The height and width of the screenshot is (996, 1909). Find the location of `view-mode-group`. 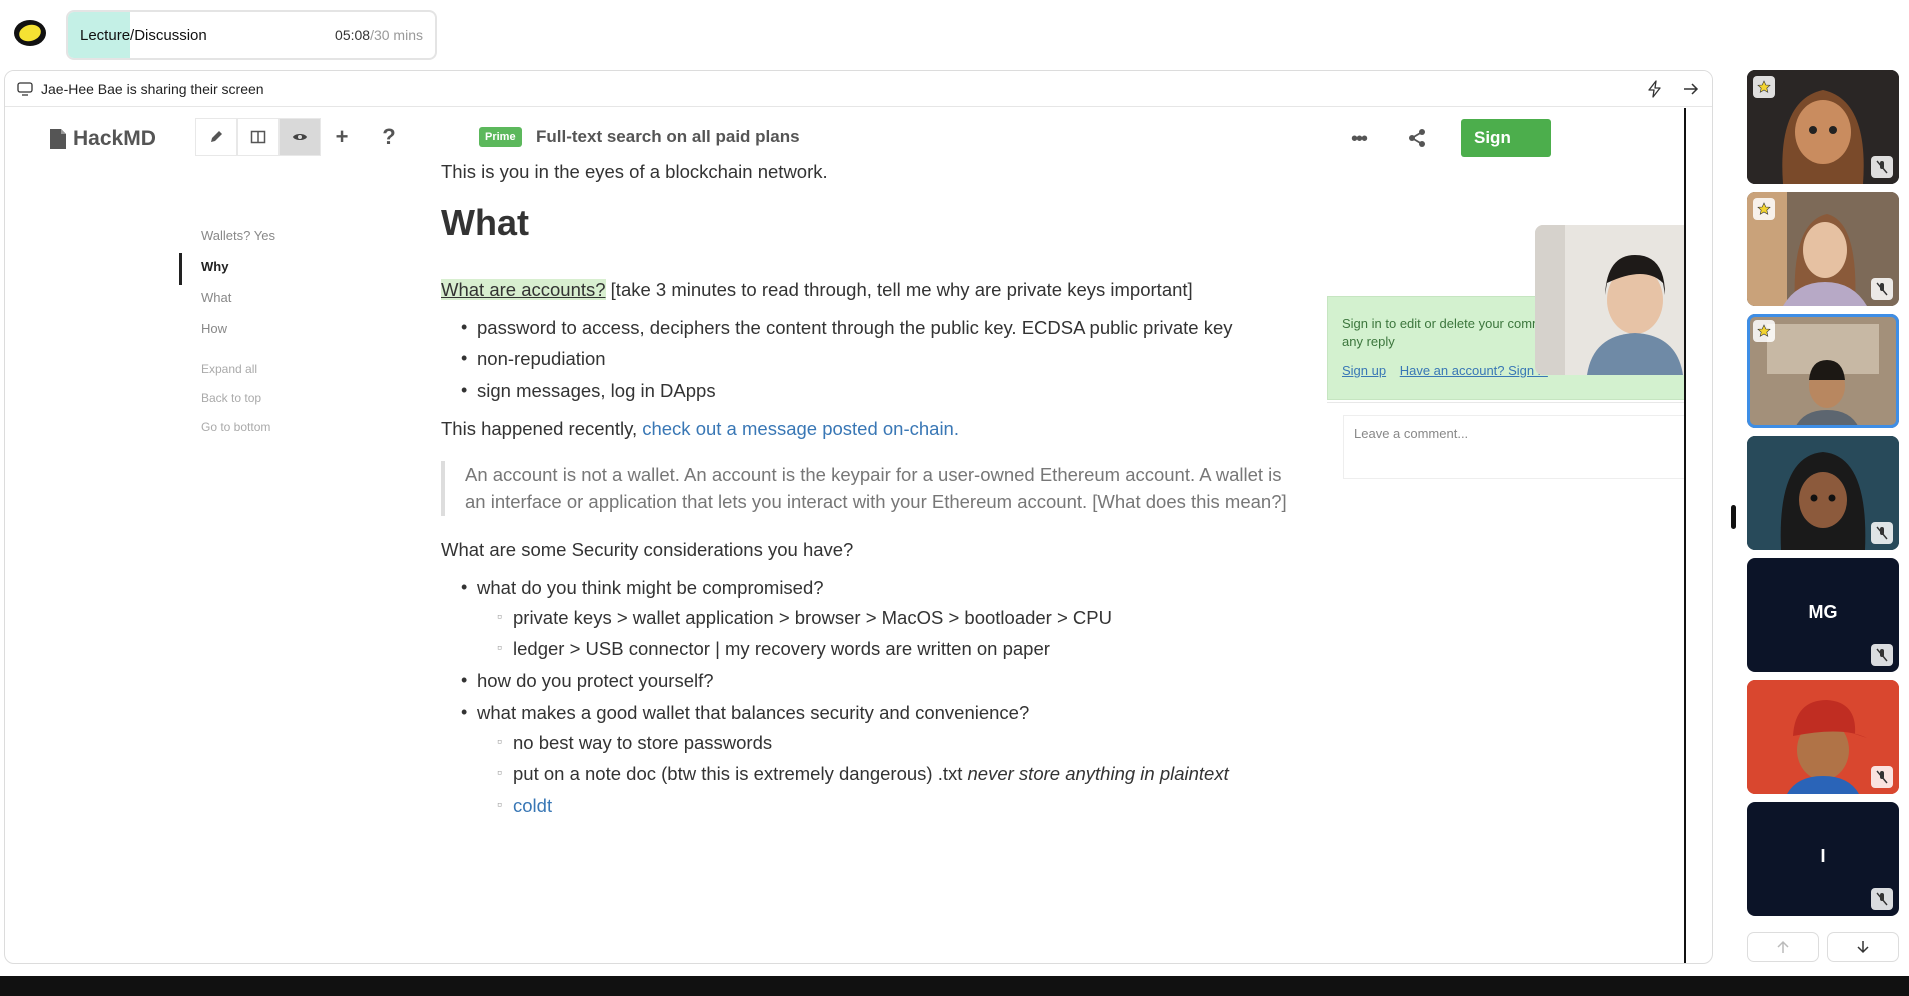

view-mode-group is located at coordinates (258, 137).